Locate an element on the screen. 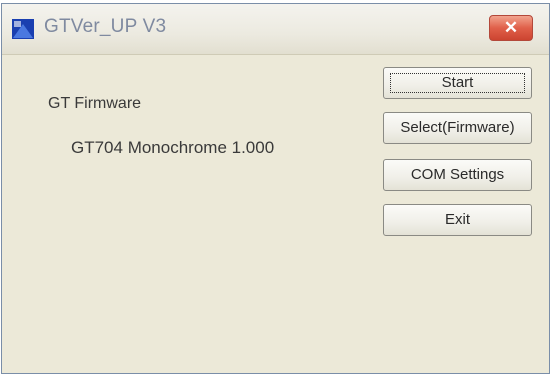  start-button: Start is located at coordinates (457, 83).